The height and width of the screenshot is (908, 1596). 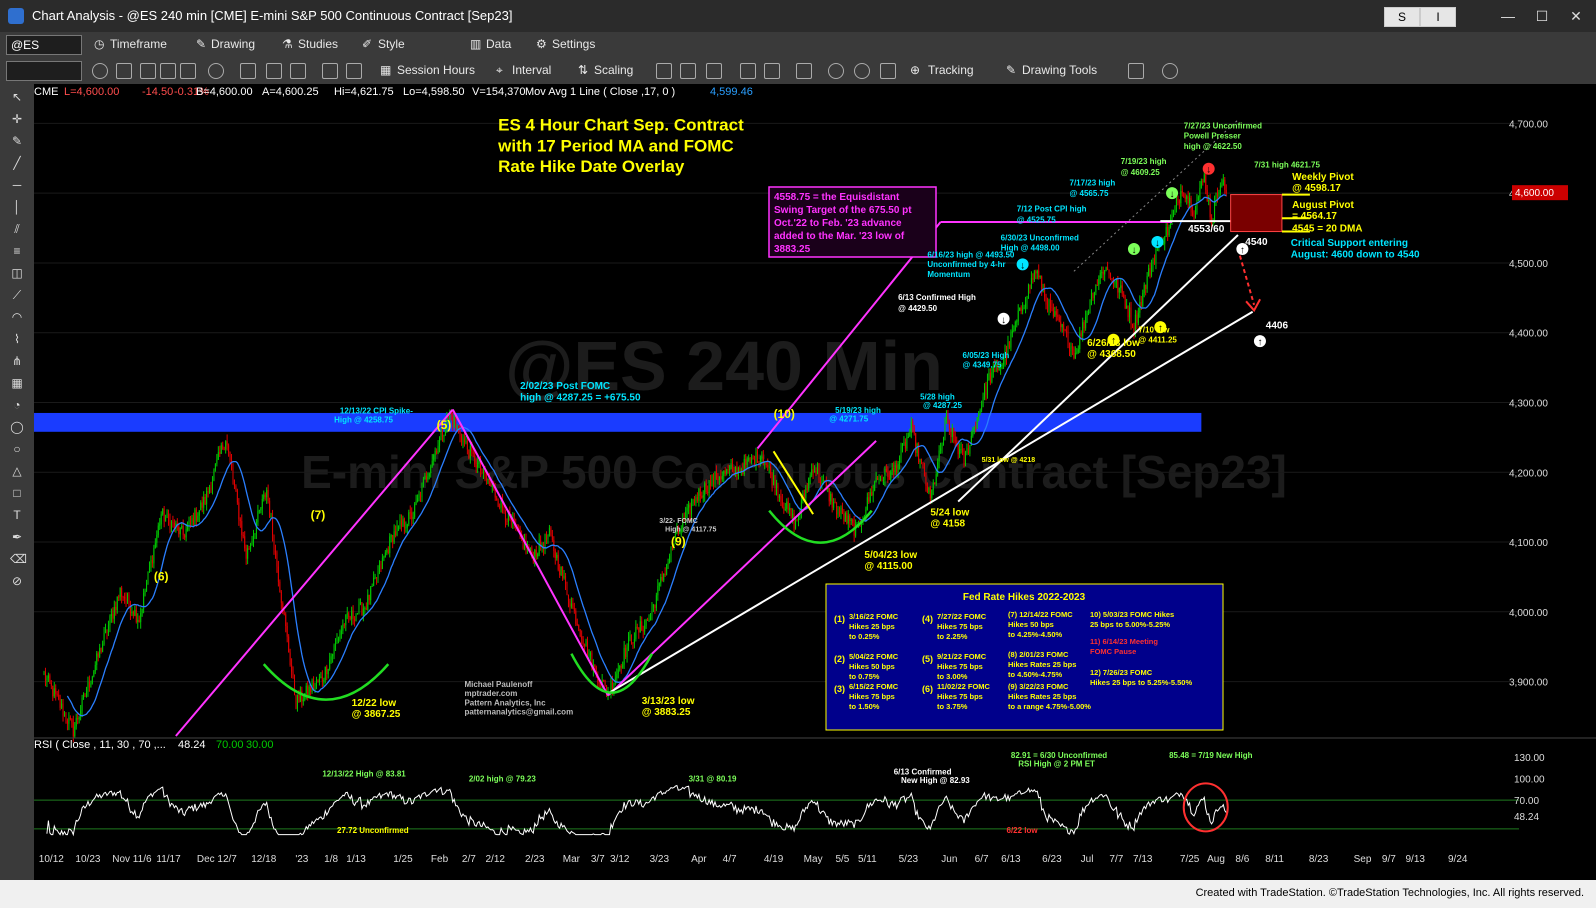 What do you see at coordinates (714, 71) in the screenshot?
I see `next-bar-icon` at bounding box center [714, 71].